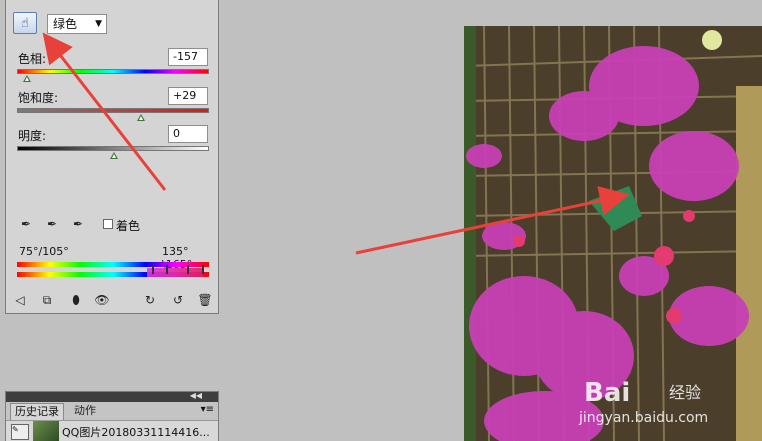 This screenshot has width=762, height=441. I want to click on annotation-arrow-to-leaf, so click(492, 220).